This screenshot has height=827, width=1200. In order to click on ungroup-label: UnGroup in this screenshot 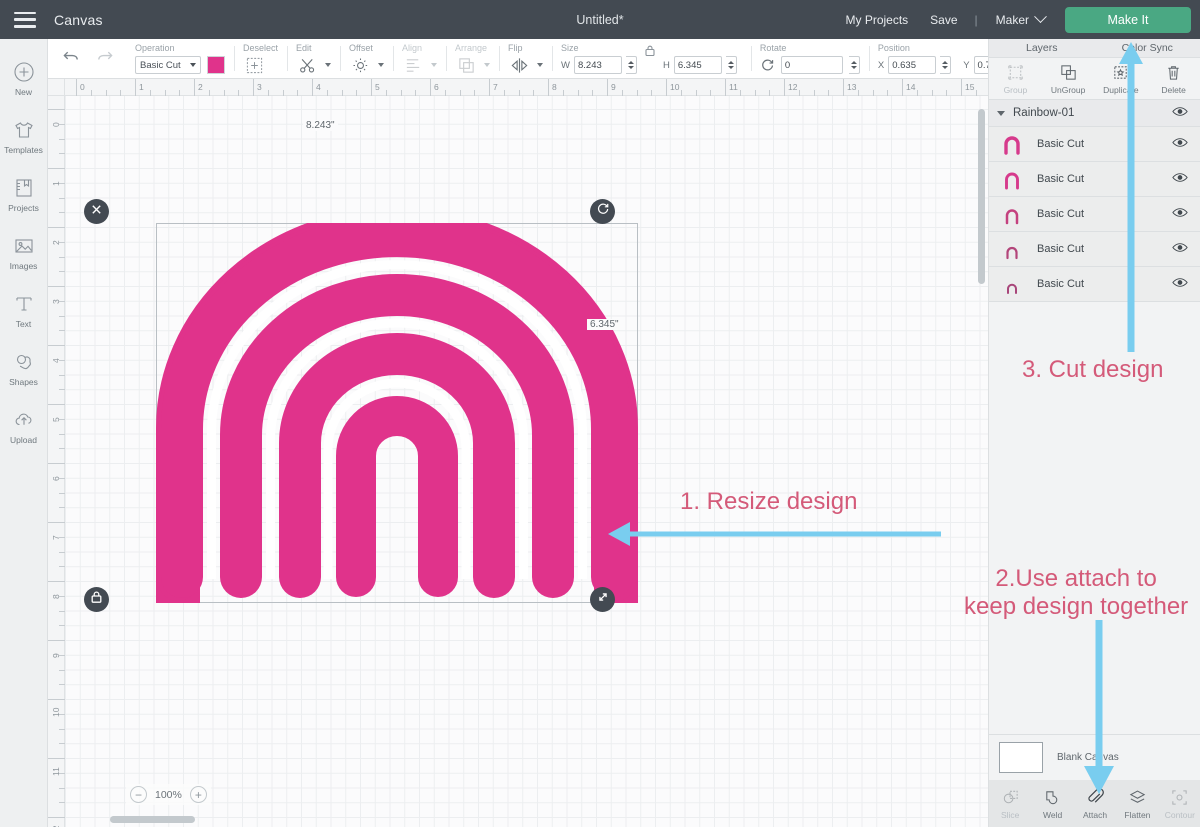, I will do `click(1068, 89)`.